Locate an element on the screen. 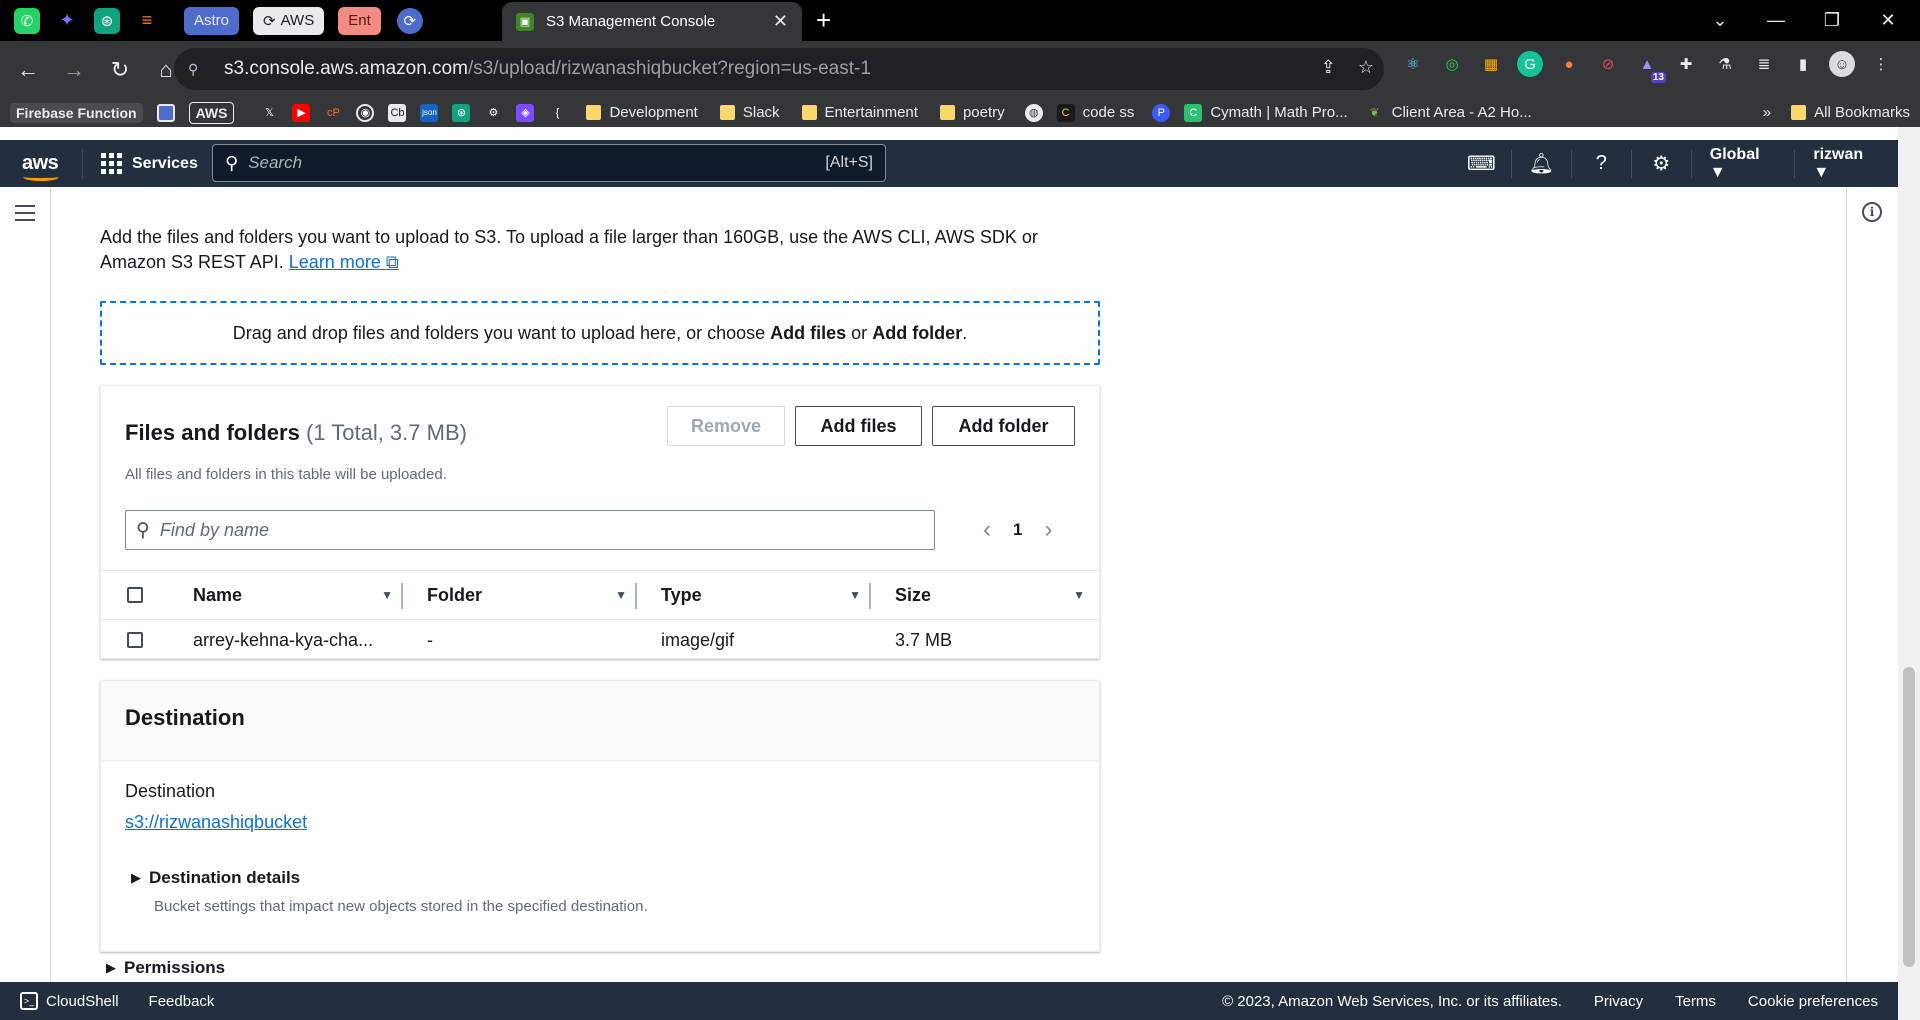 This screenshot has height=1020, width=1920. close-tab-icon: ✕ is located at coordinates (780, 21).